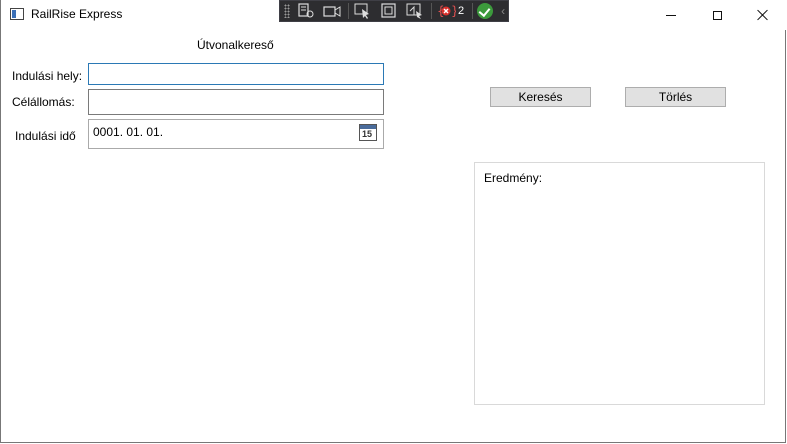 Image resolution: width=787 pixels, height=444 pixels. I want to click on destination-input, so click(236, 102).